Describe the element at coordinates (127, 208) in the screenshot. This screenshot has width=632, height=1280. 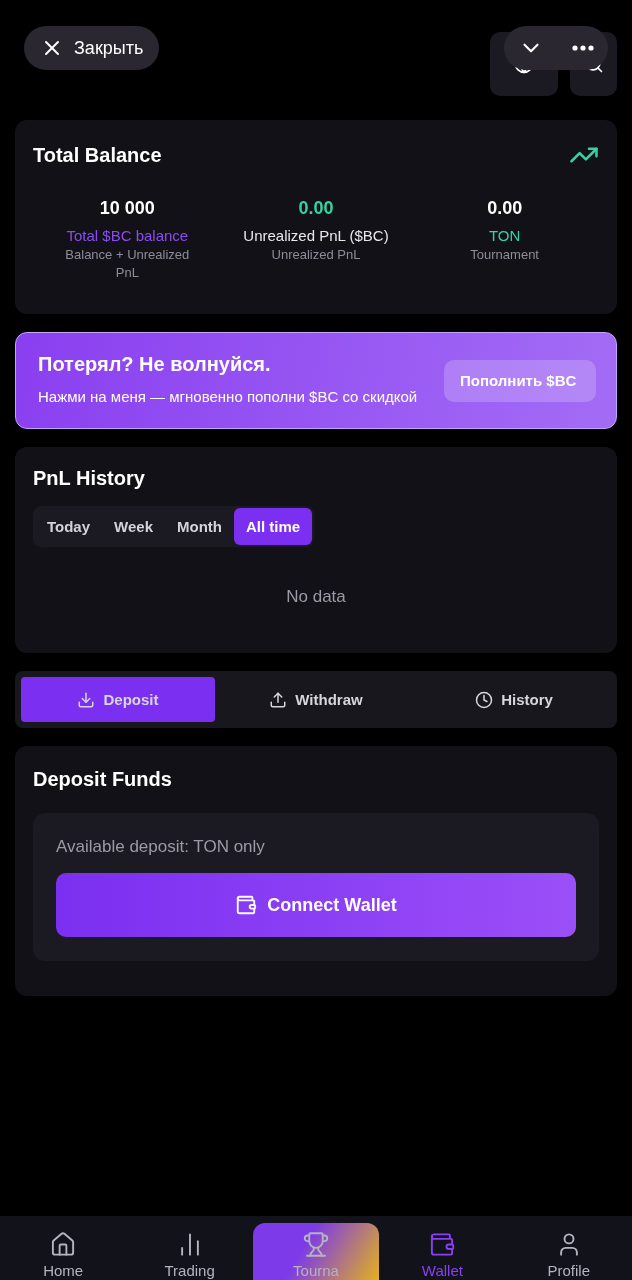
I see `stat-value: 10 000` at that location.